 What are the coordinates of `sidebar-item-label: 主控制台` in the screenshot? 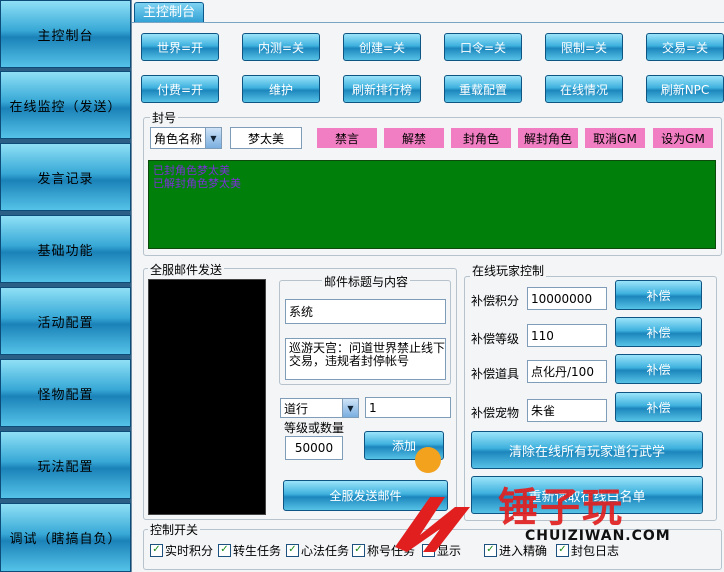 It's located at (65, 36).